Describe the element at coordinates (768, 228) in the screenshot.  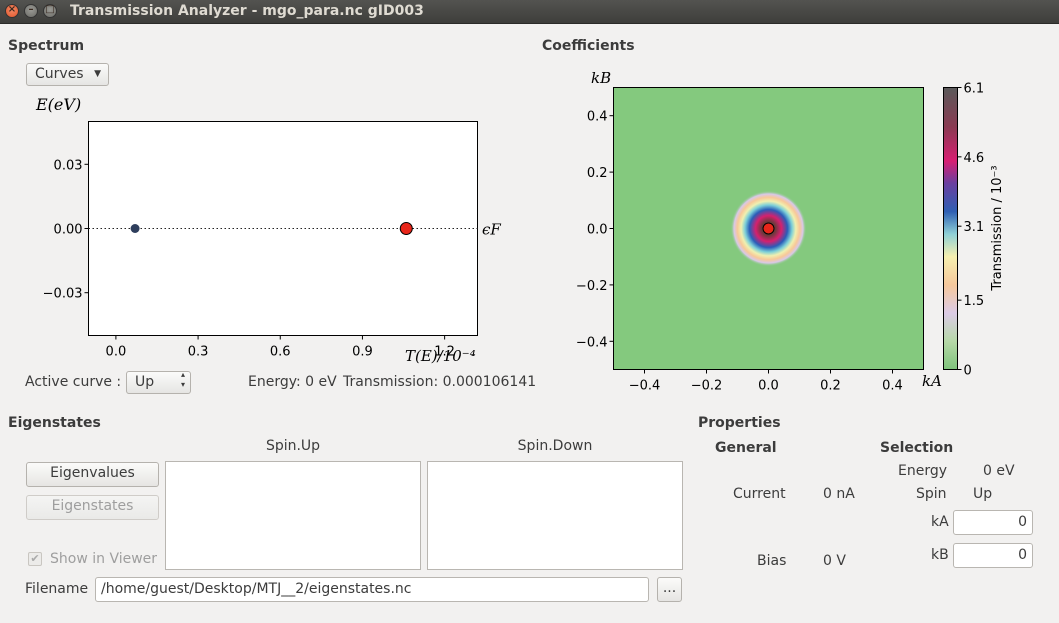
I see `selected-k-point` at that location.